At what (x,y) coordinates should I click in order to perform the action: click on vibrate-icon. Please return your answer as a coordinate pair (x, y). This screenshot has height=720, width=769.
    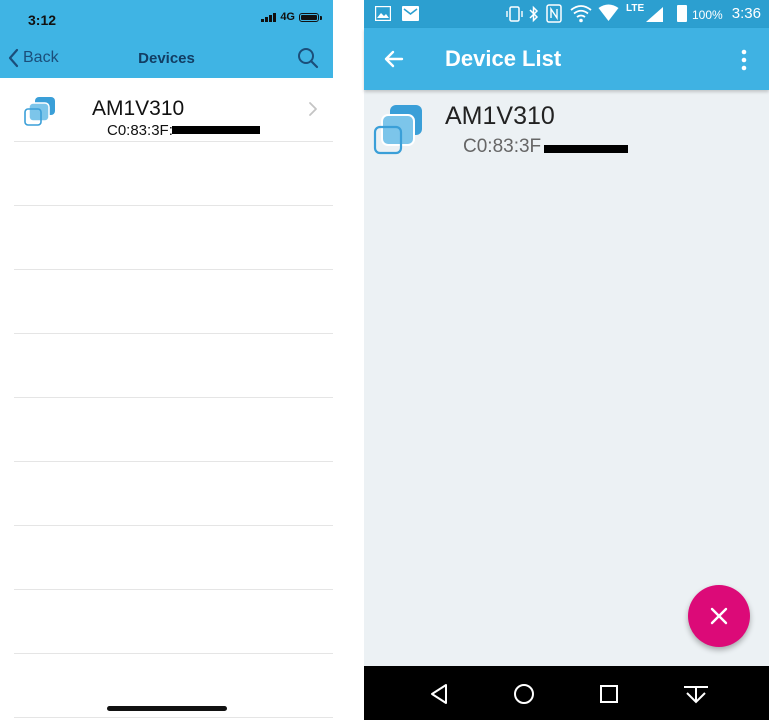
    Looking at the image, I should click on (514, 14).